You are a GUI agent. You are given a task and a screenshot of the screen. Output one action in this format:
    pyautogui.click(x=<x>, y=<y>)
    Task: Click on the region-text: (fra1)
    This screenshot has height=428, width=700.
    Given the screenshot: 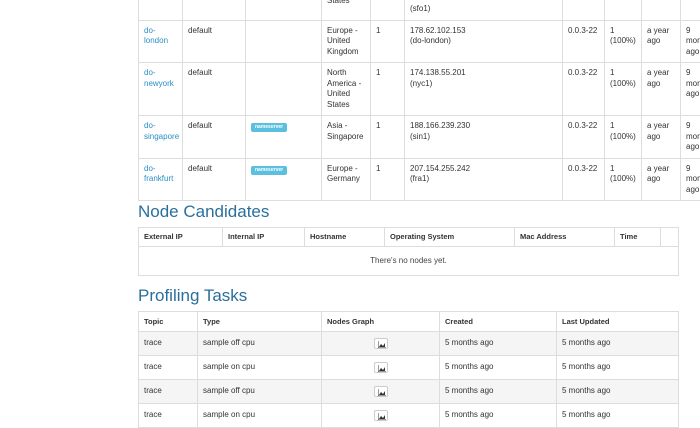 What is the action you would take?
    pyautogui.click(x=483, y=179)
    